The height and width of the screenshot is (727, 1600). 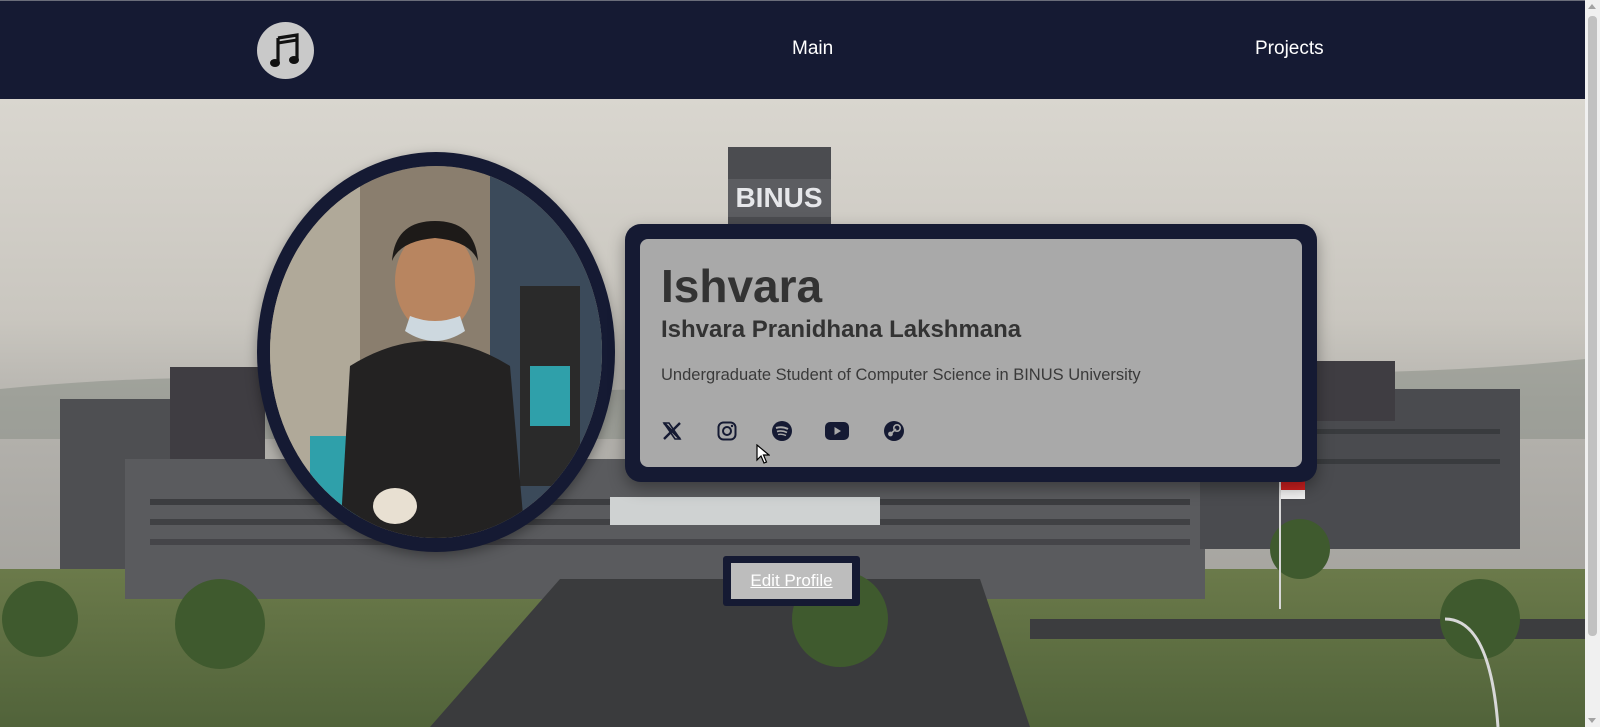 What do you see at coordinates (841, 329) in the screenshot?
I see `profile-full-name: Ishvara Pranidhana Lakshmana` at bounding box center [841, 329].